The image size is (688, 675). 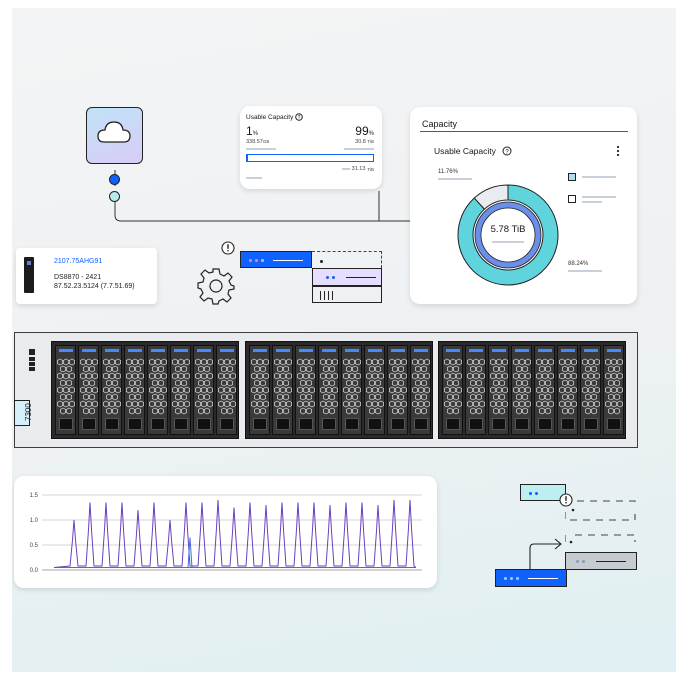 I want to click on y-tick-label: 1.0, so click(x=34, y=521).